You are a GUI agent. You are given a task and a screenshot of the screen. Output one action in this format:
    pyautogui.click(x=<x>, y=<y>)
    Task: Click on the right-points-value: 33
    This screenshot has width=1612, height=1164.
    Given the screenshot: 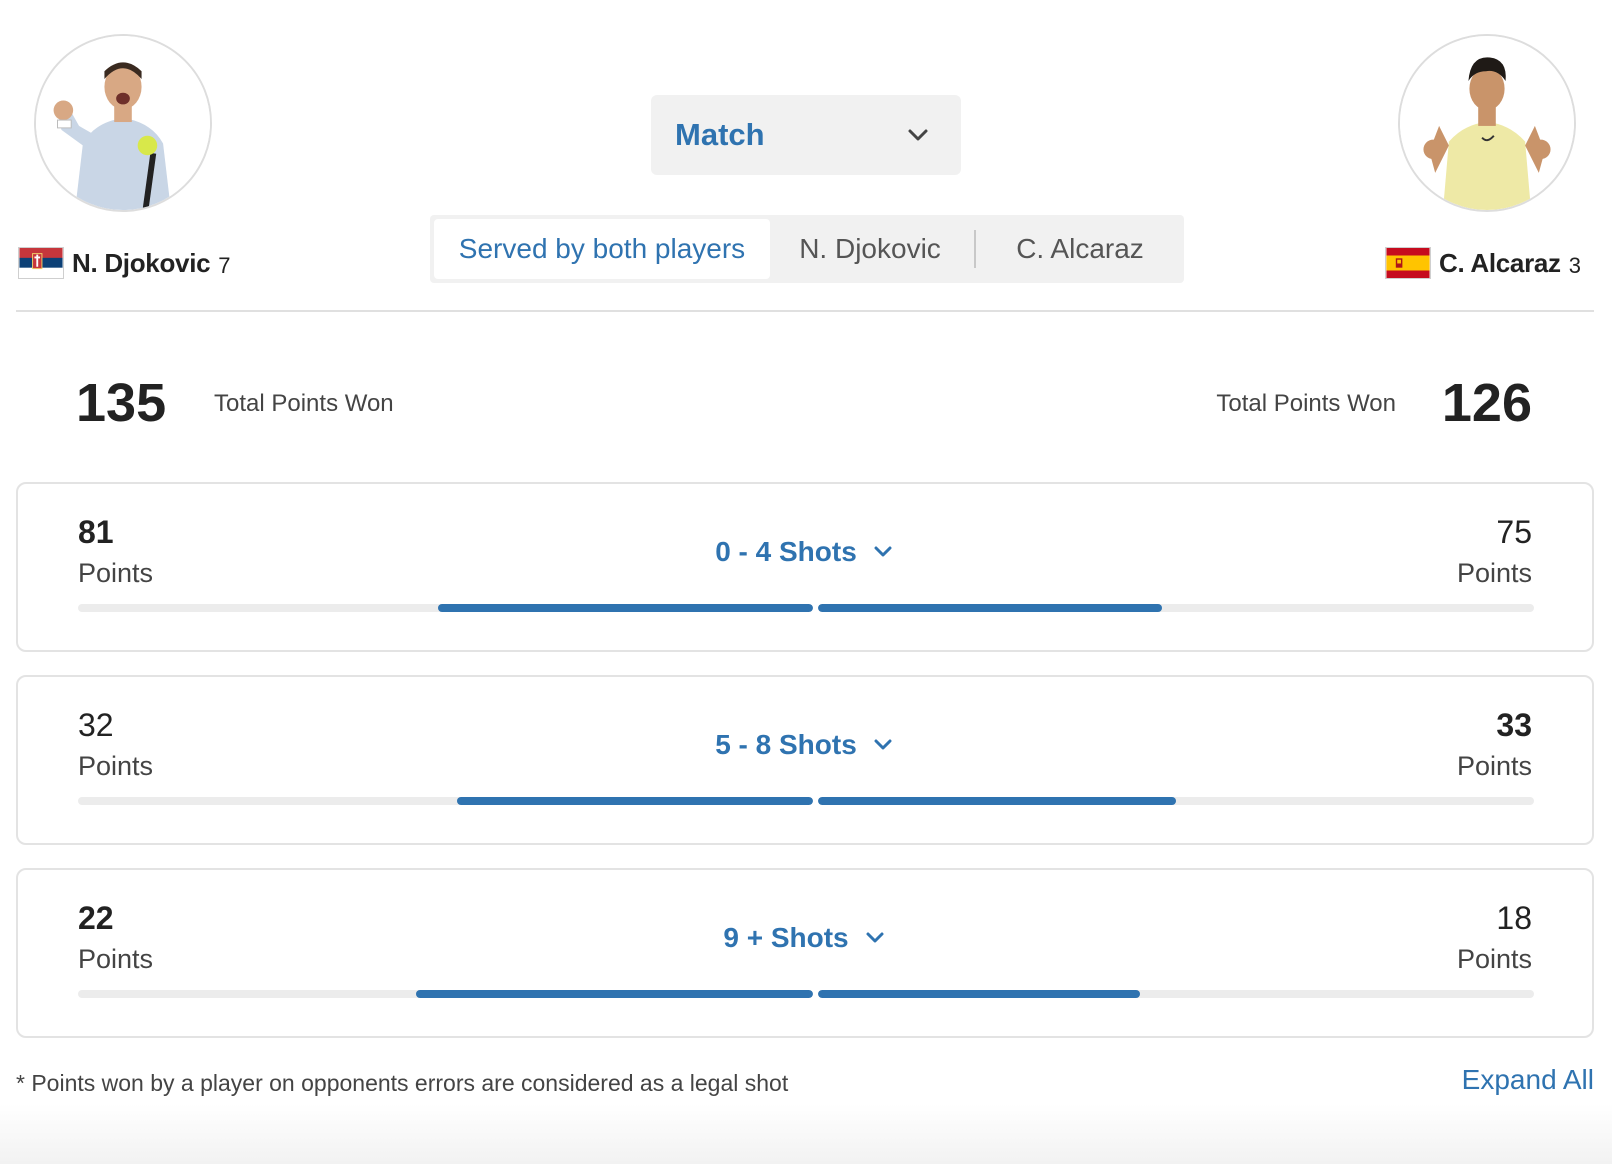 What is the action you would take?
    pyautogui.click(x=1514, y=725)
    